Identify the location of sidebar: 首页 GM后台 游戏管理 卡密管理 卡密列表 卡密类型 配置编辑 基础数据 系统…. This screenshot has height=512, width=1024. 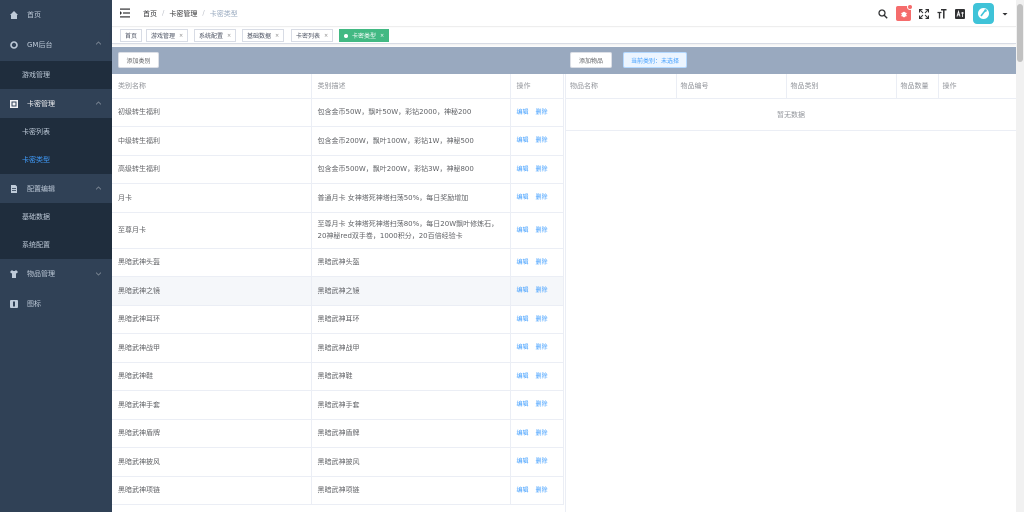
(56, 256).